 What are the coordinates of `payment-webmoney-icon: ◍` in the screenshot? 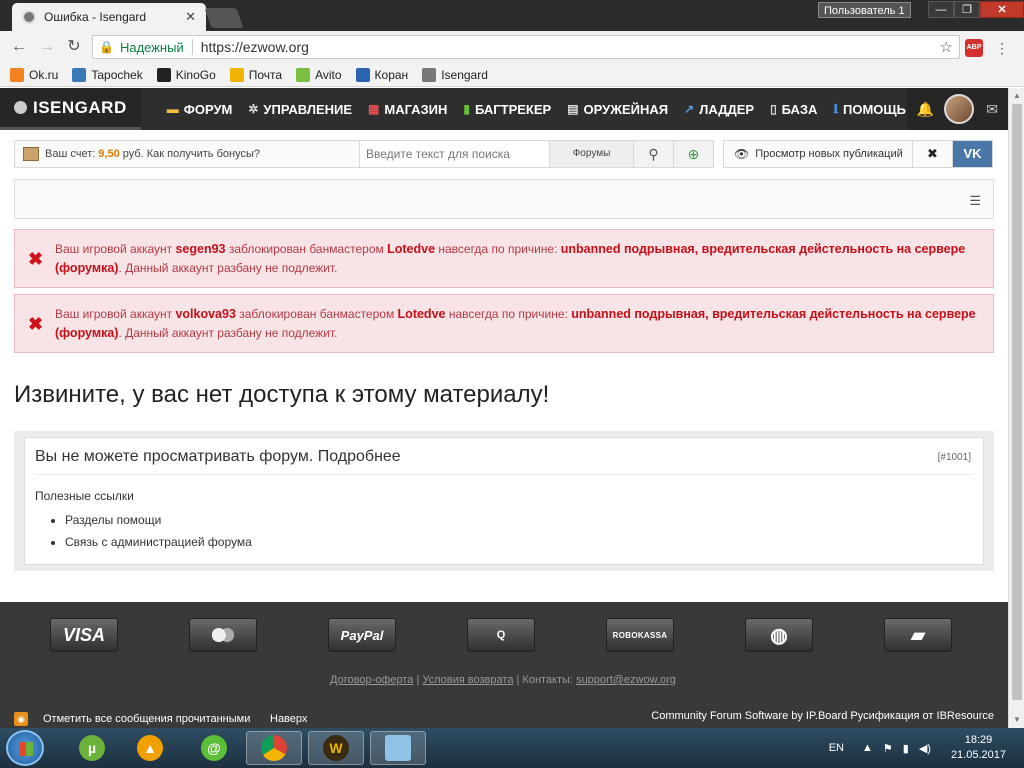 It's located at (779, 635).